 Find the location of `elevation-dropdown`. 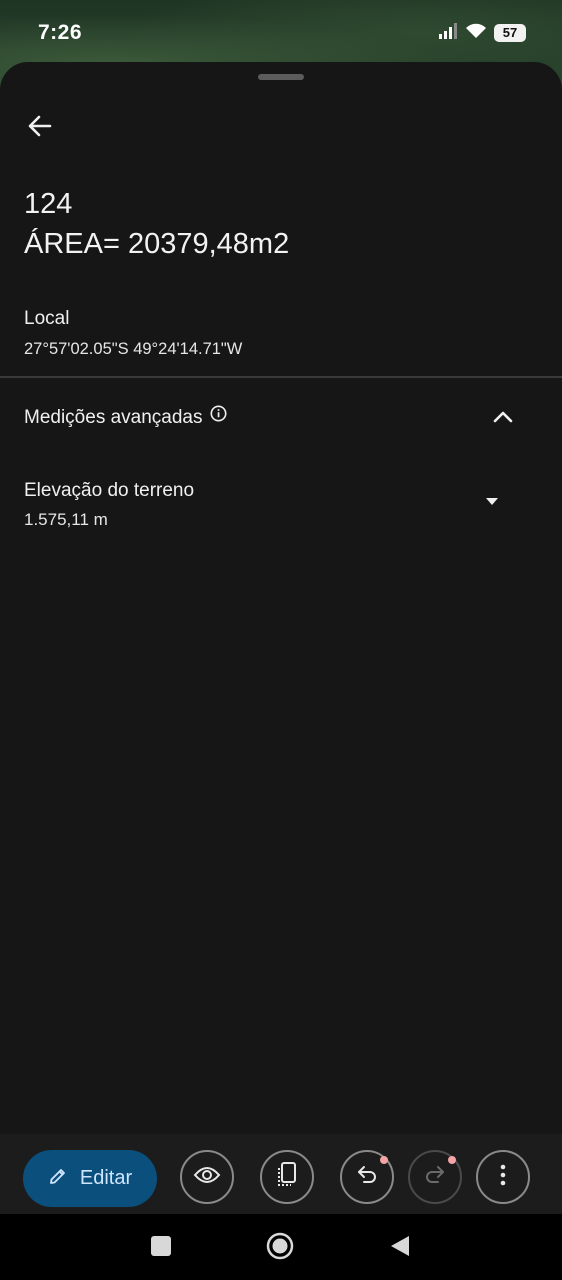

elevation-dropdown is located at coordinates (492, 502).